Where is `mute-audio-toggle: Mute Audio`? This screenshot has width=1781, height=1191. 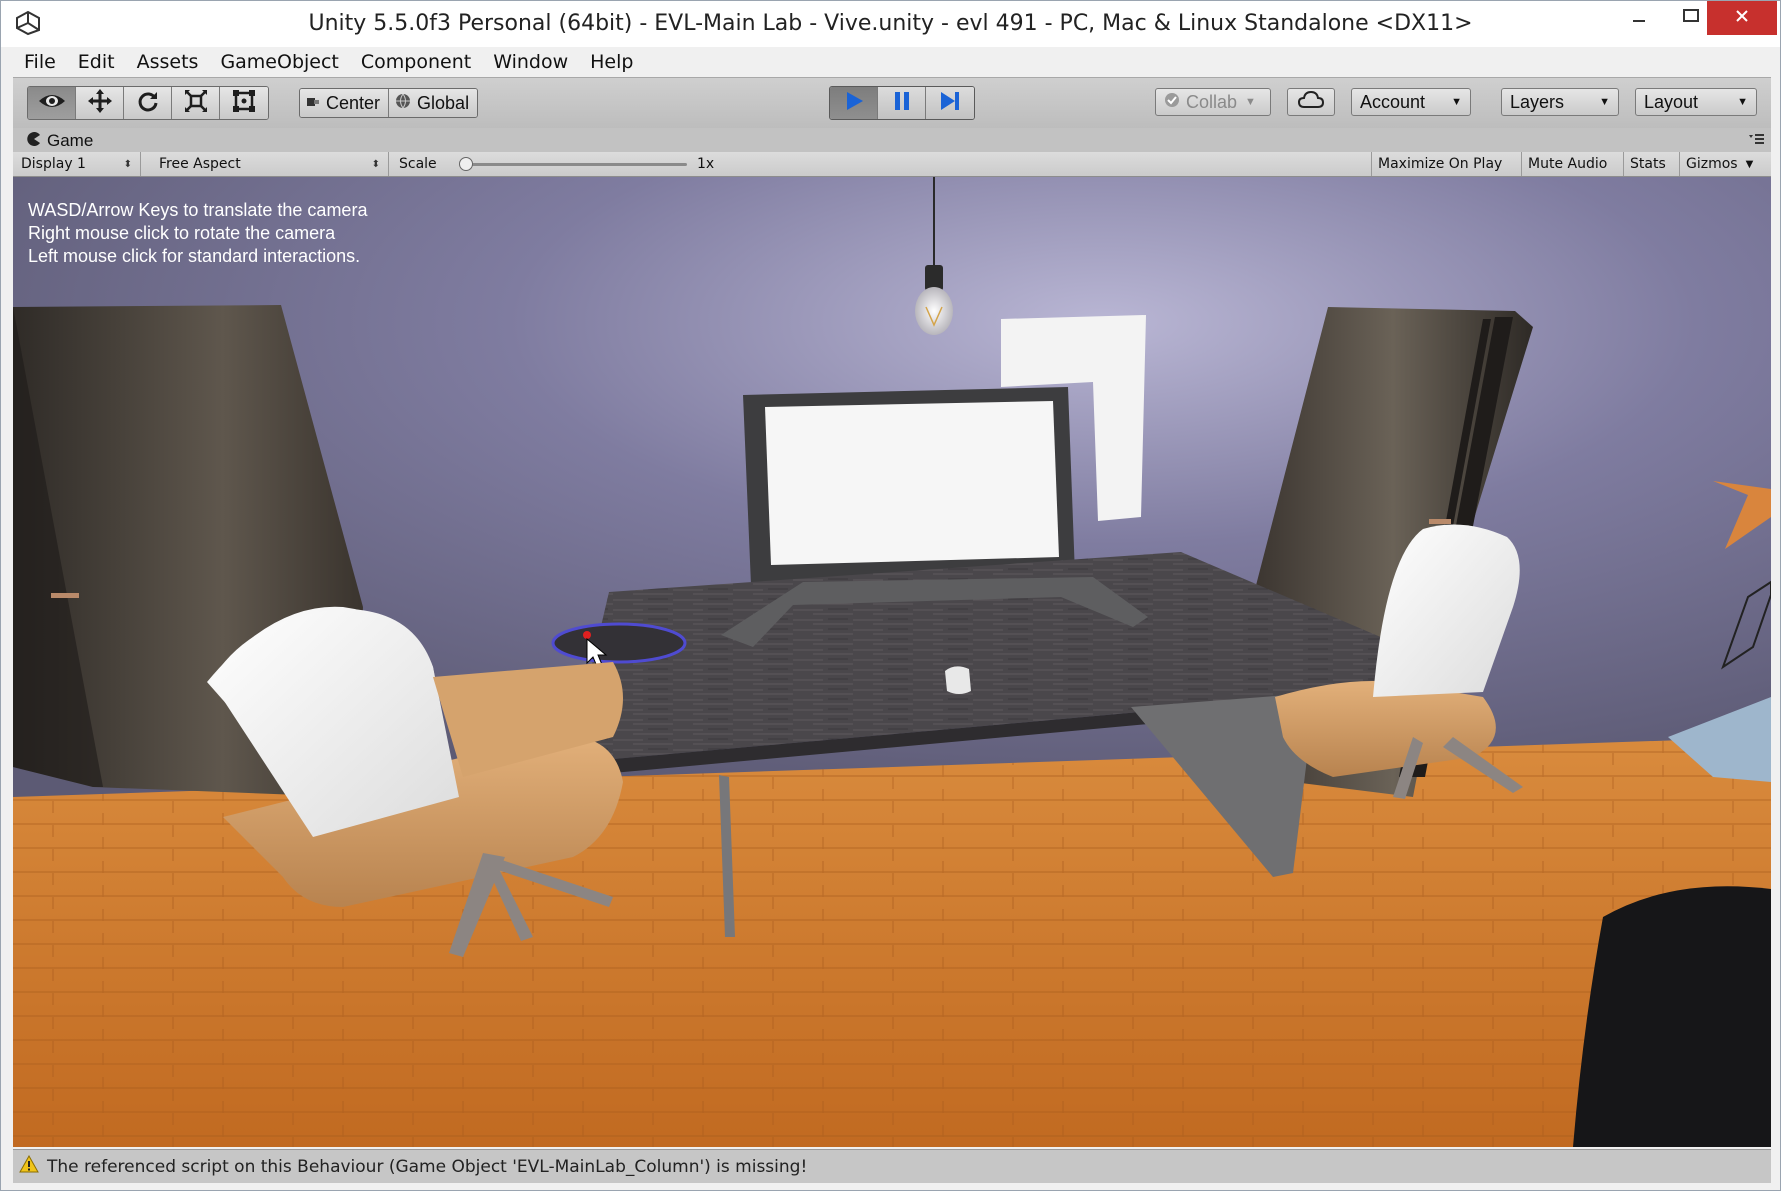 mute-audio-toggle: Mute Audio is located at coordinates (1567, 164).